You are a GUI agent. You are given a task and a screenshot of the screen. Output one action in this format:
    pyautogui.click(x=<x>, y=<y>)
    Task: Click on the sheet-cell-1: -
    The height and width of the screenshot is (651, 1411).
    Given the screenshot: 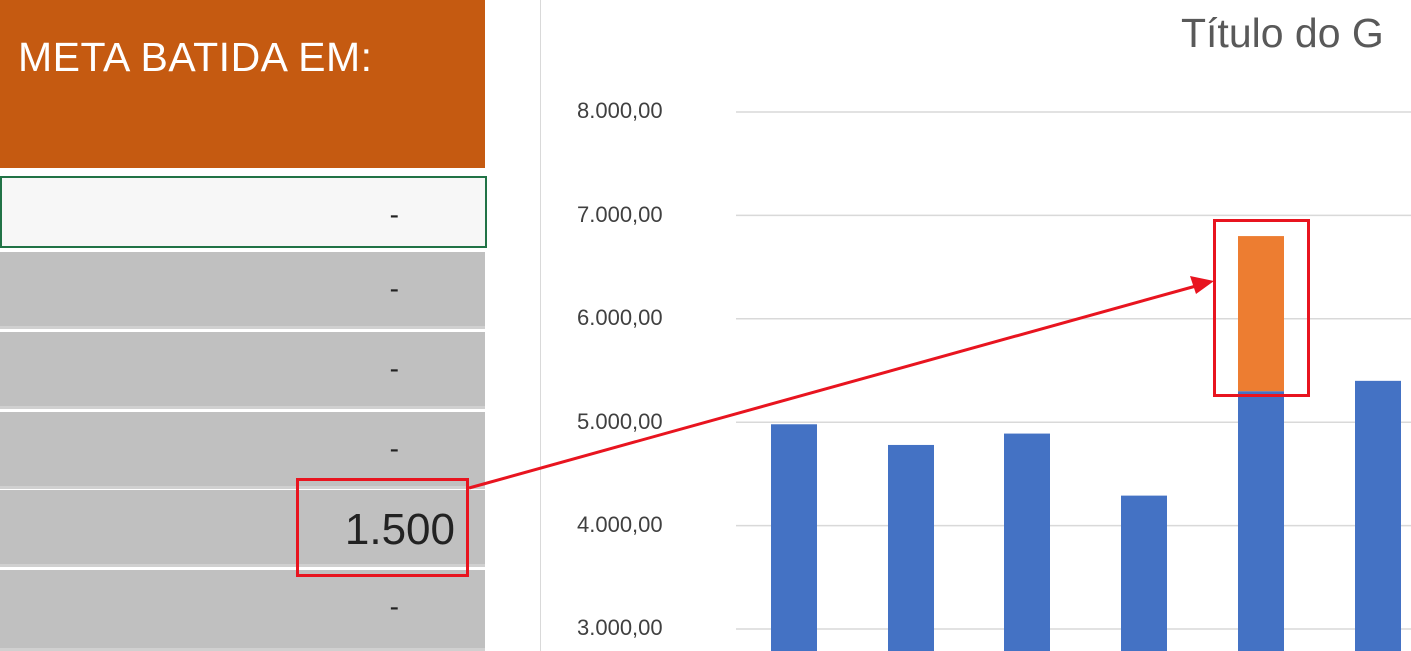 What is the action you would take?
    pyautogui.click(x=243, y=212)
    